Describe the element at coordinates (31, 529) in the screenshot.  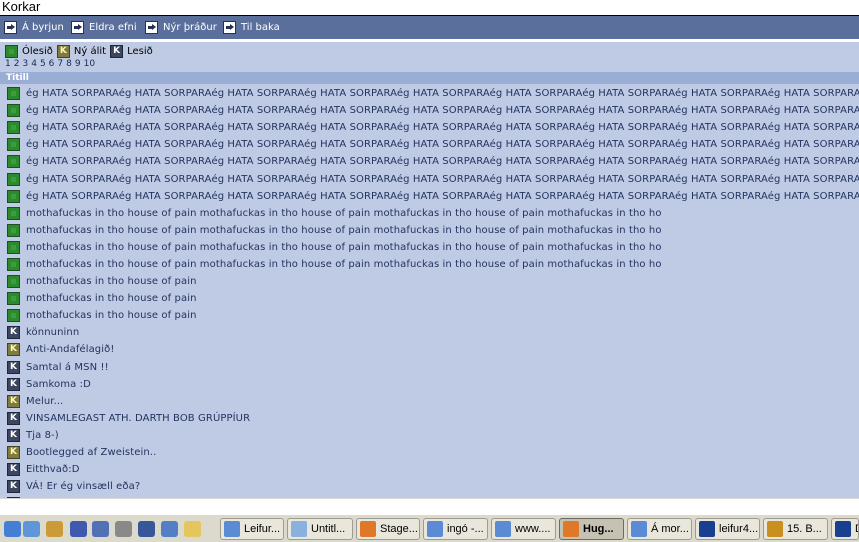
I see `show-desktop-icon` at that location.